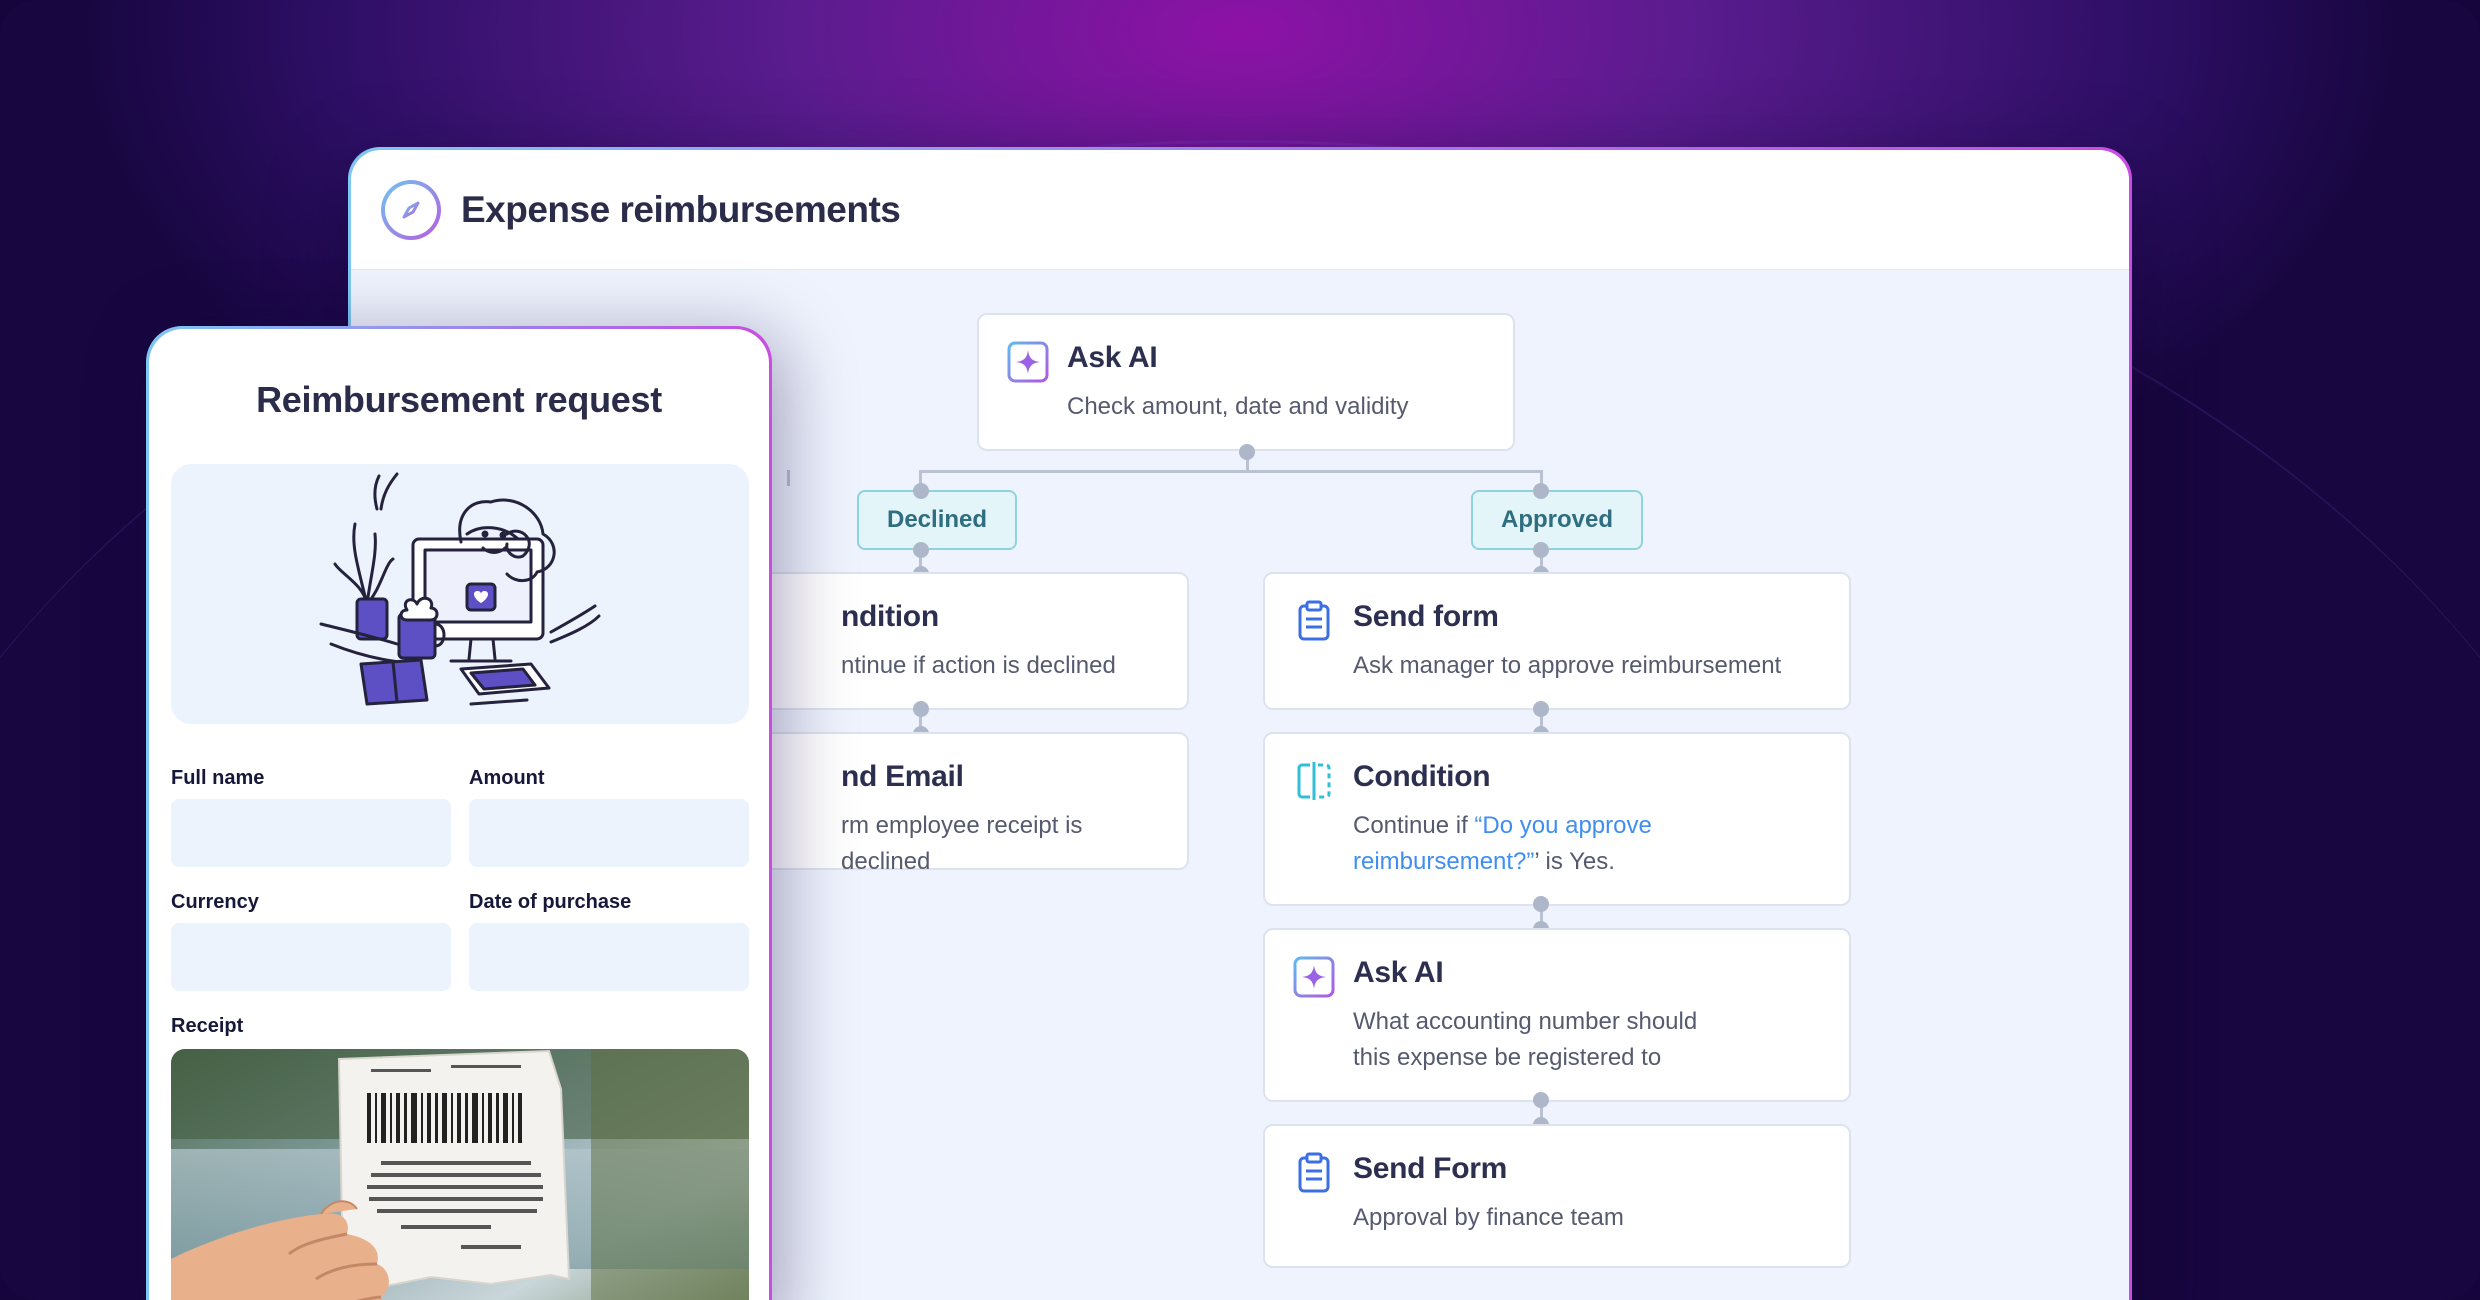 The width and height of the screenshot is (2480, 1300). I want to click on full-name-label: Full name, so click(218, 778).